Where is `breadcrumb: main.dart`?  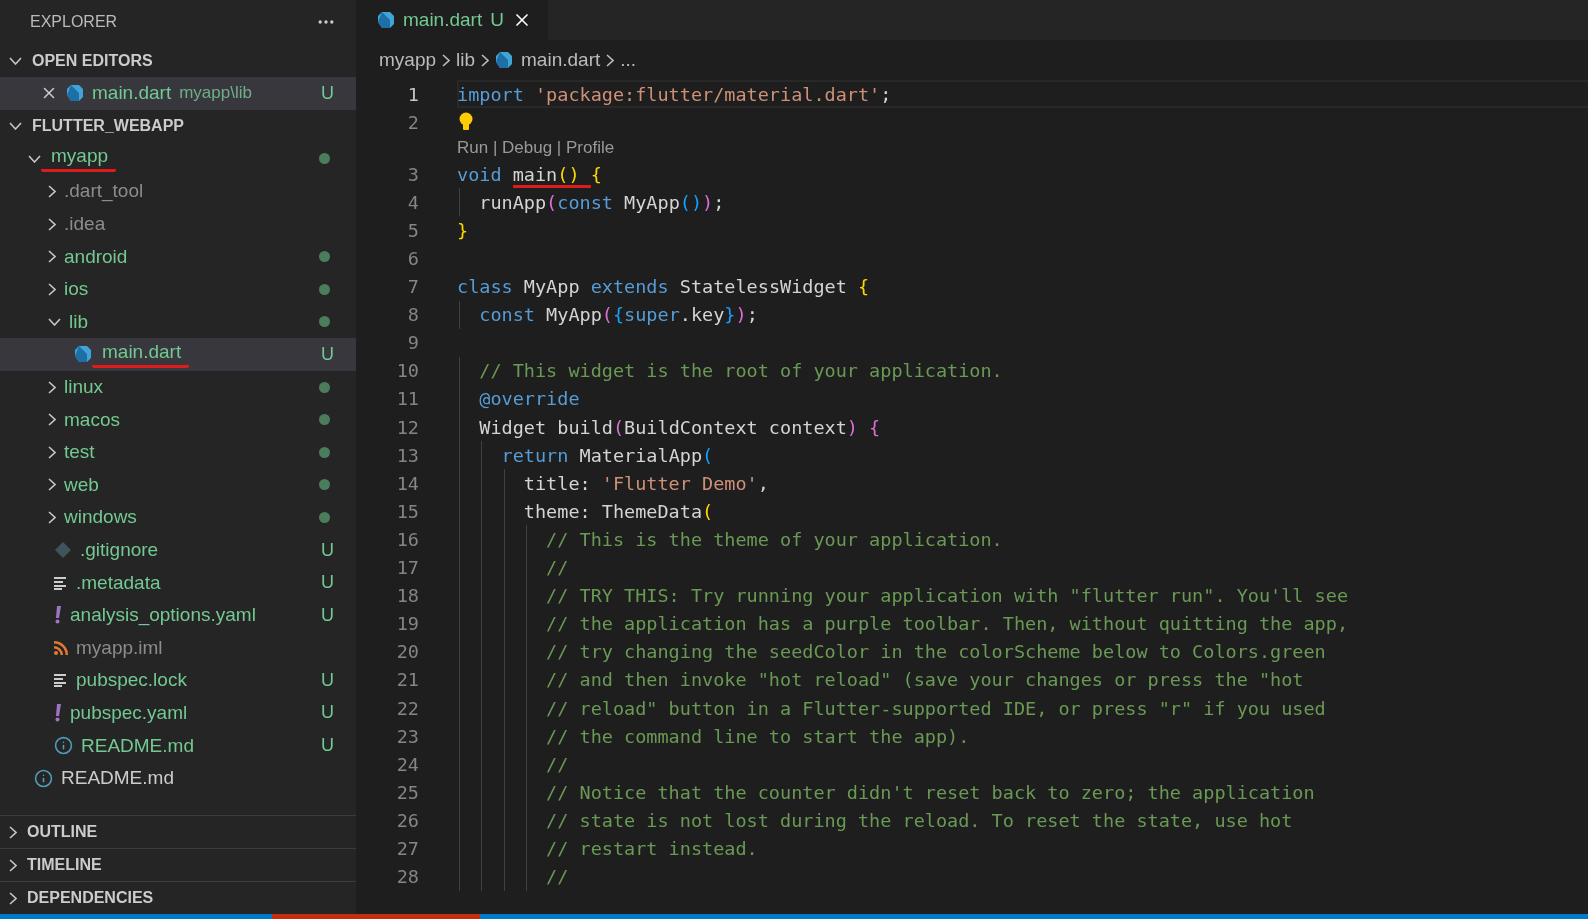 breadcrumb: main.dart is located at coordinates (548, 60).